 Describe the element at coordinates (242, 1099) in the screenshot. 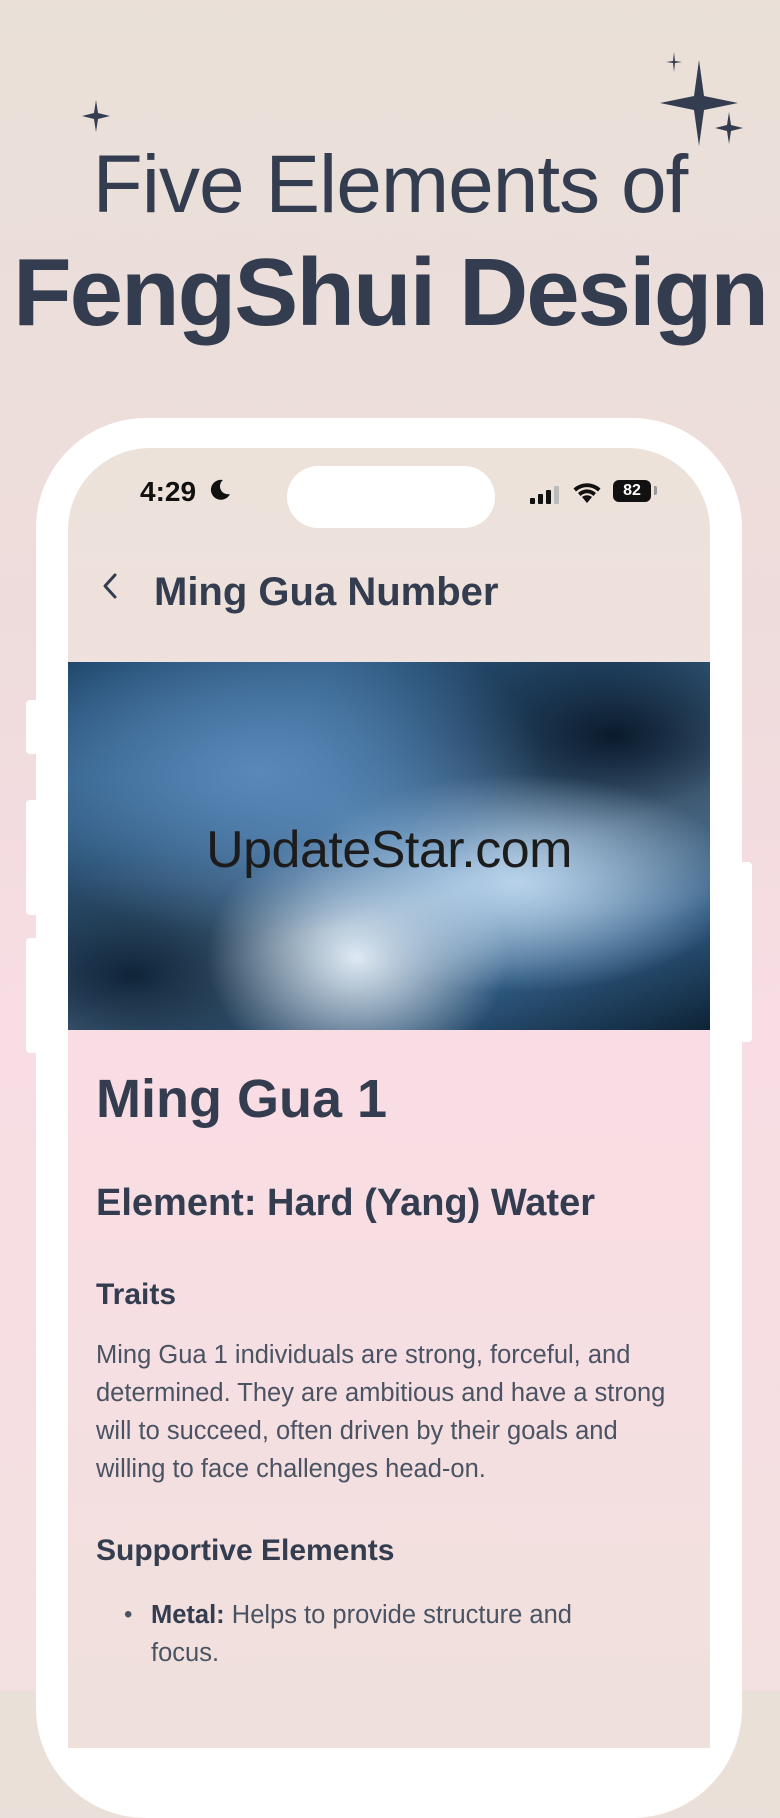

I see `content-title: Ming Gua 1` at that location.